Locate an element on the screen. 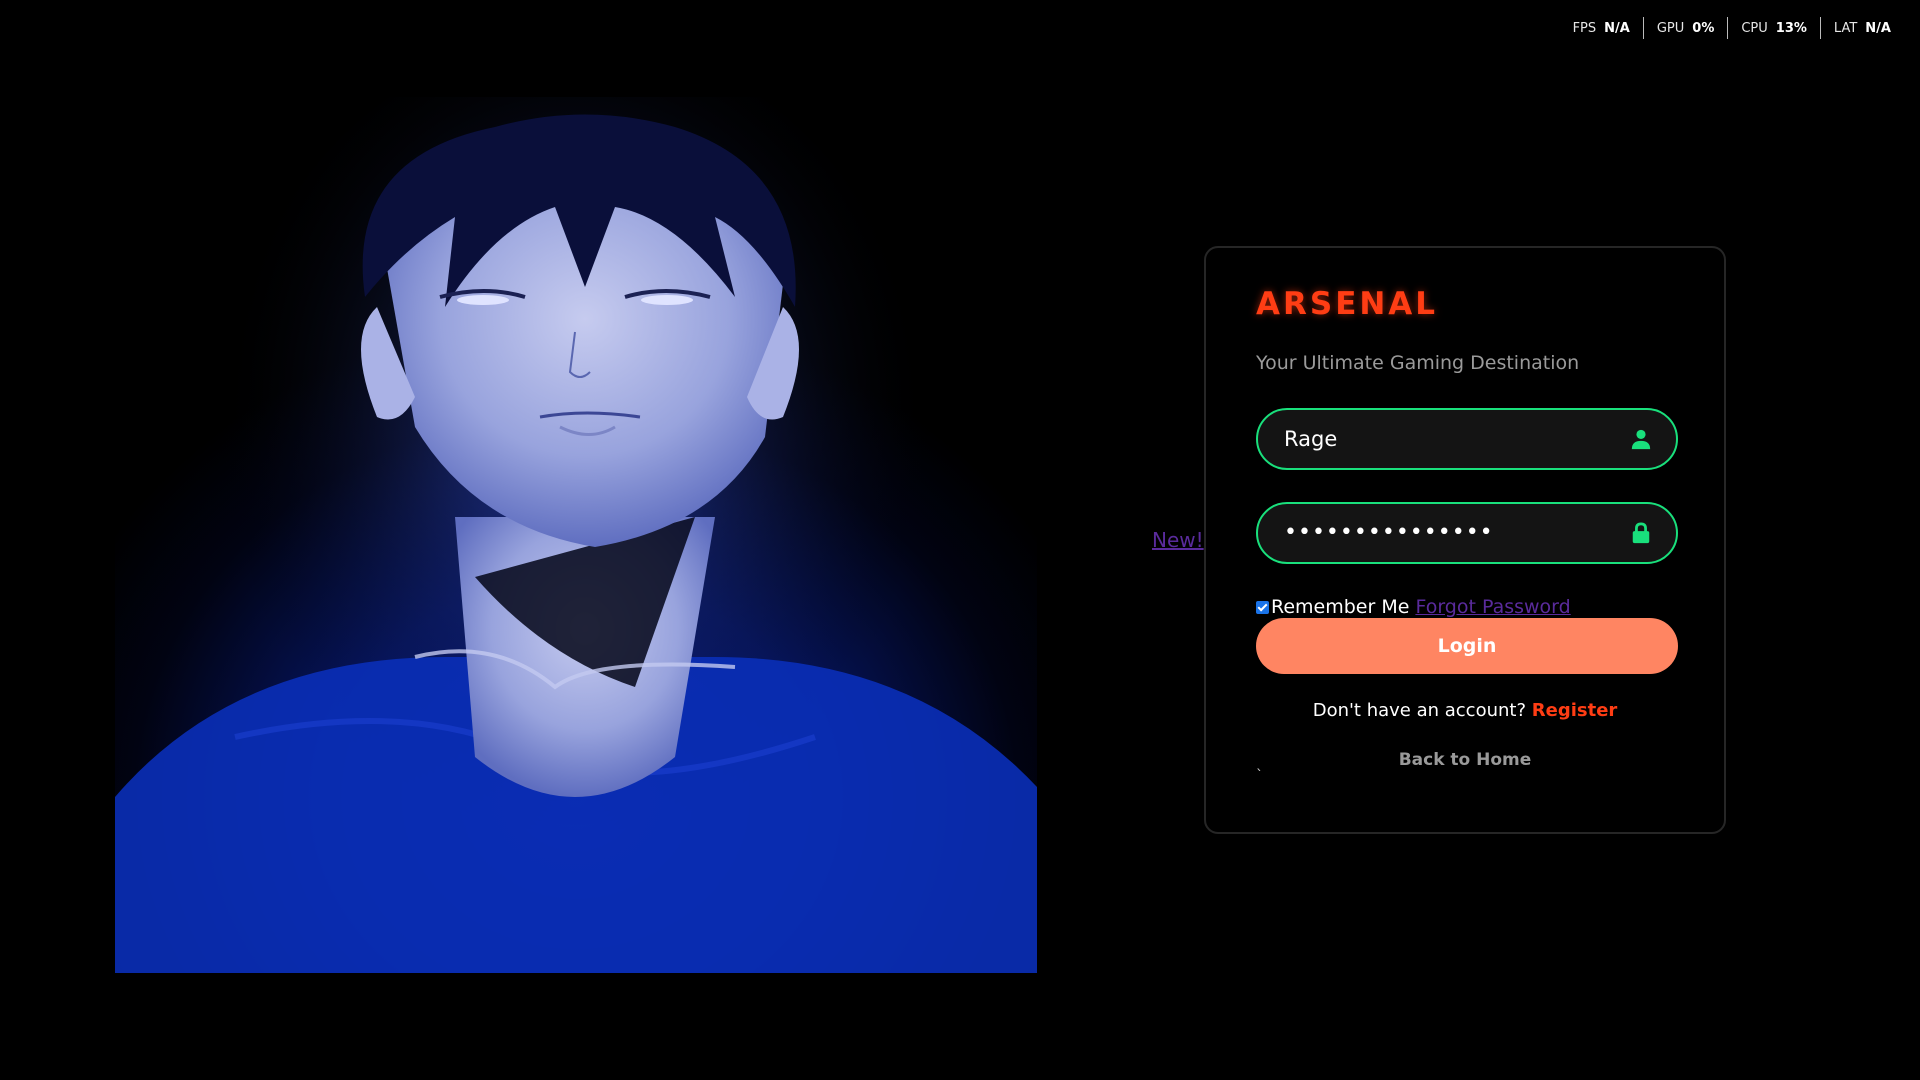 This screenshot has width=1920, height=1080. gpu-metric: GPU 0% is located at coordinates (1685, 28).